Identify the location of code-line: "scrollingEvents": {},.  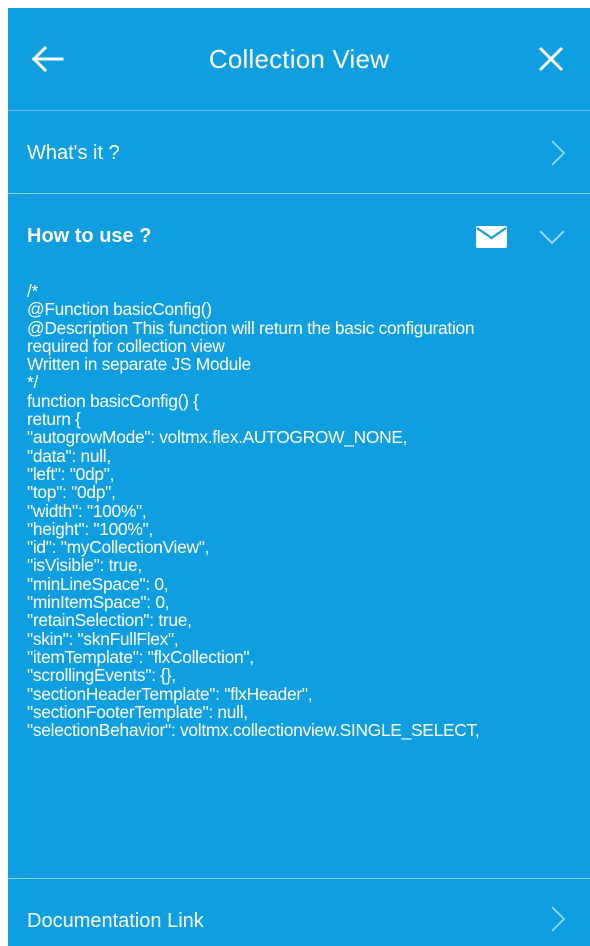
(101, 675).